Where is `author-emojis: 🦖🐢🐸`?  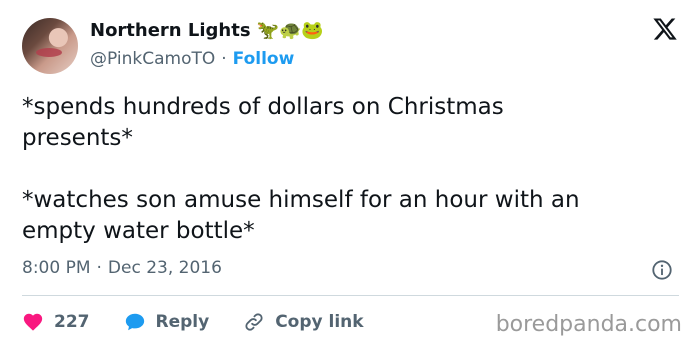 author-emojis: 🦖🐢🐸 is located at coordinates (290, 30).